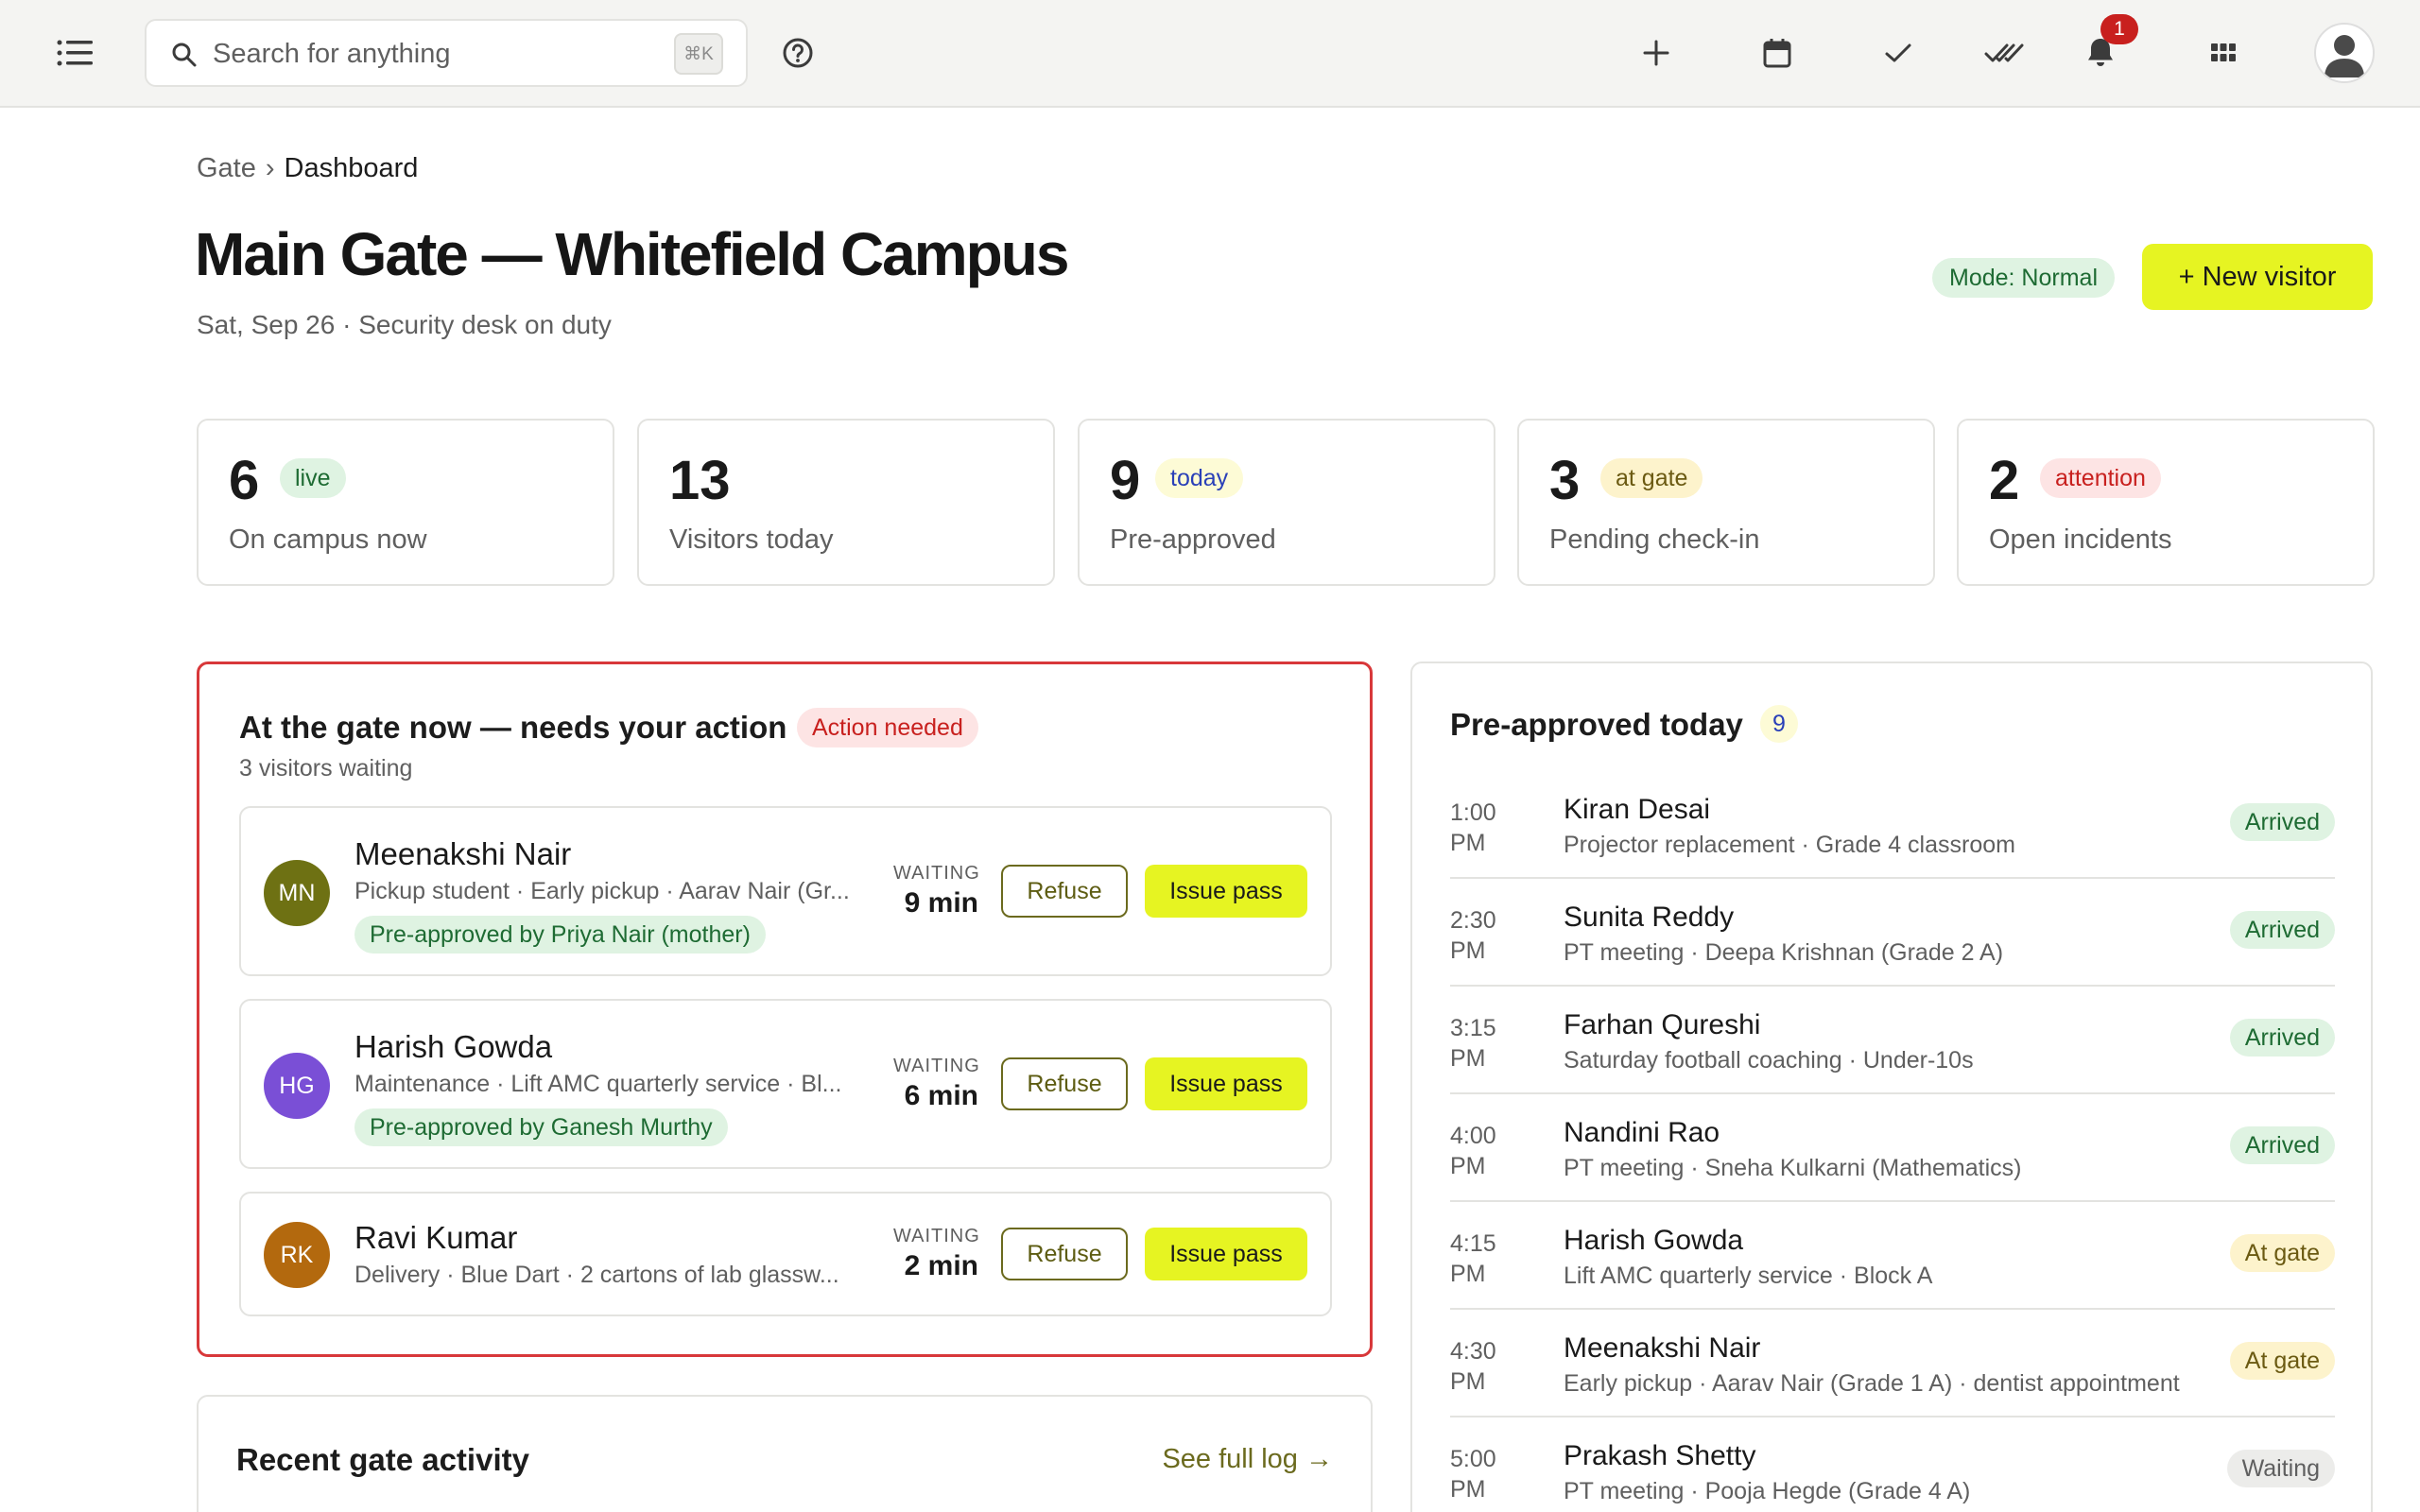 The height and width of the screenshot is (1512, 2420). I want to click on scheduled-time: 5:00 PM, so click(1473, 1474).